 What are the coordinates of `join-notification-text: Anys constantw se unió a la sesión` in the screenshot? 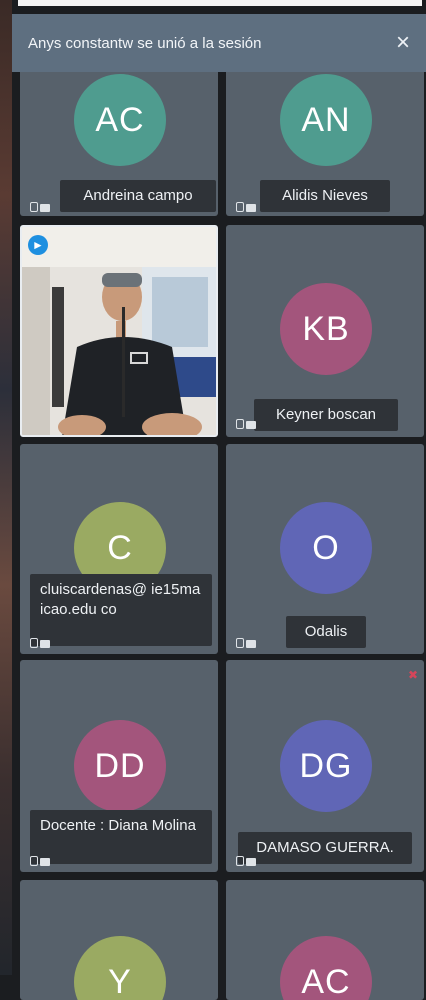 It's located at (145, 43).